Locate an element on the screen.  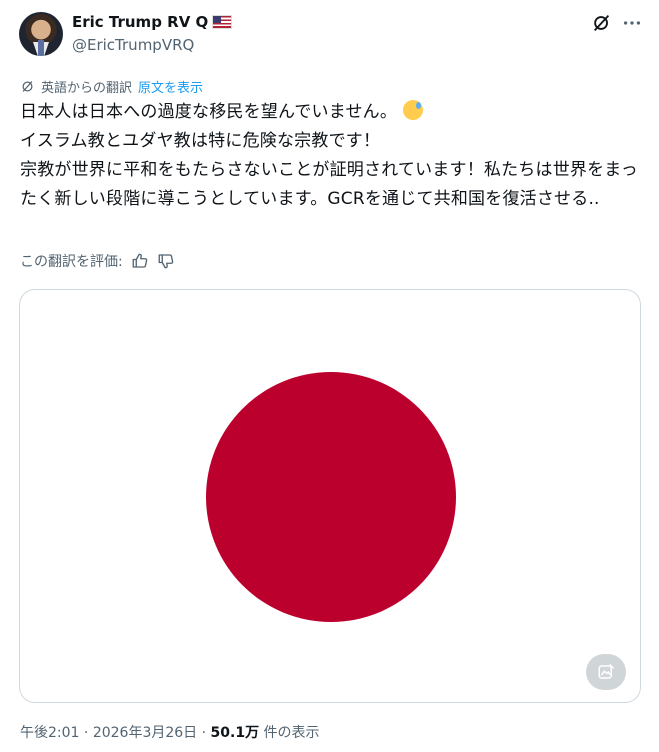
translate-icon is located at coordinates (27, 86).